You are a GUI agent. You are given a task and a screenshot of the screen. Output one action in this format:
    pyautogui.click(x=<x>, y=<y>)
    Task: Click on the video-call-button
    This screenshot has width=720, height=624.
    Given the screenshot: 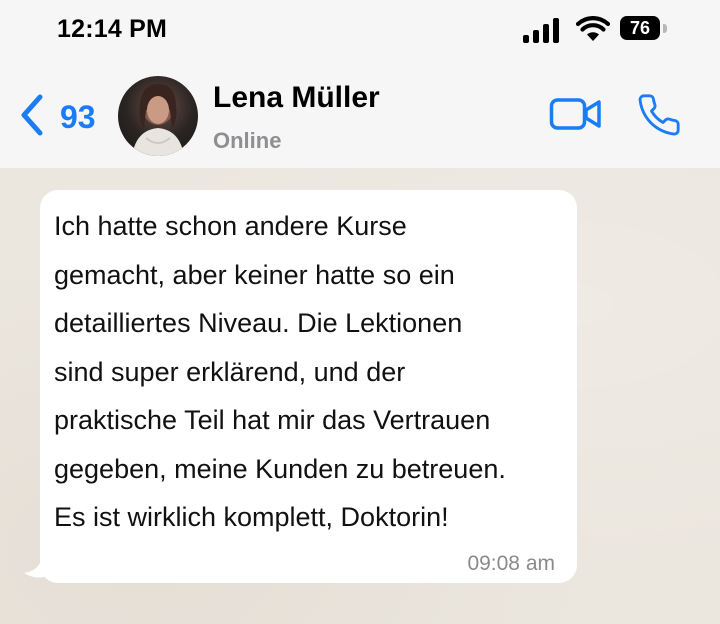 What is the action you would take?
    pyautogui.click(x=576, y=116)
    